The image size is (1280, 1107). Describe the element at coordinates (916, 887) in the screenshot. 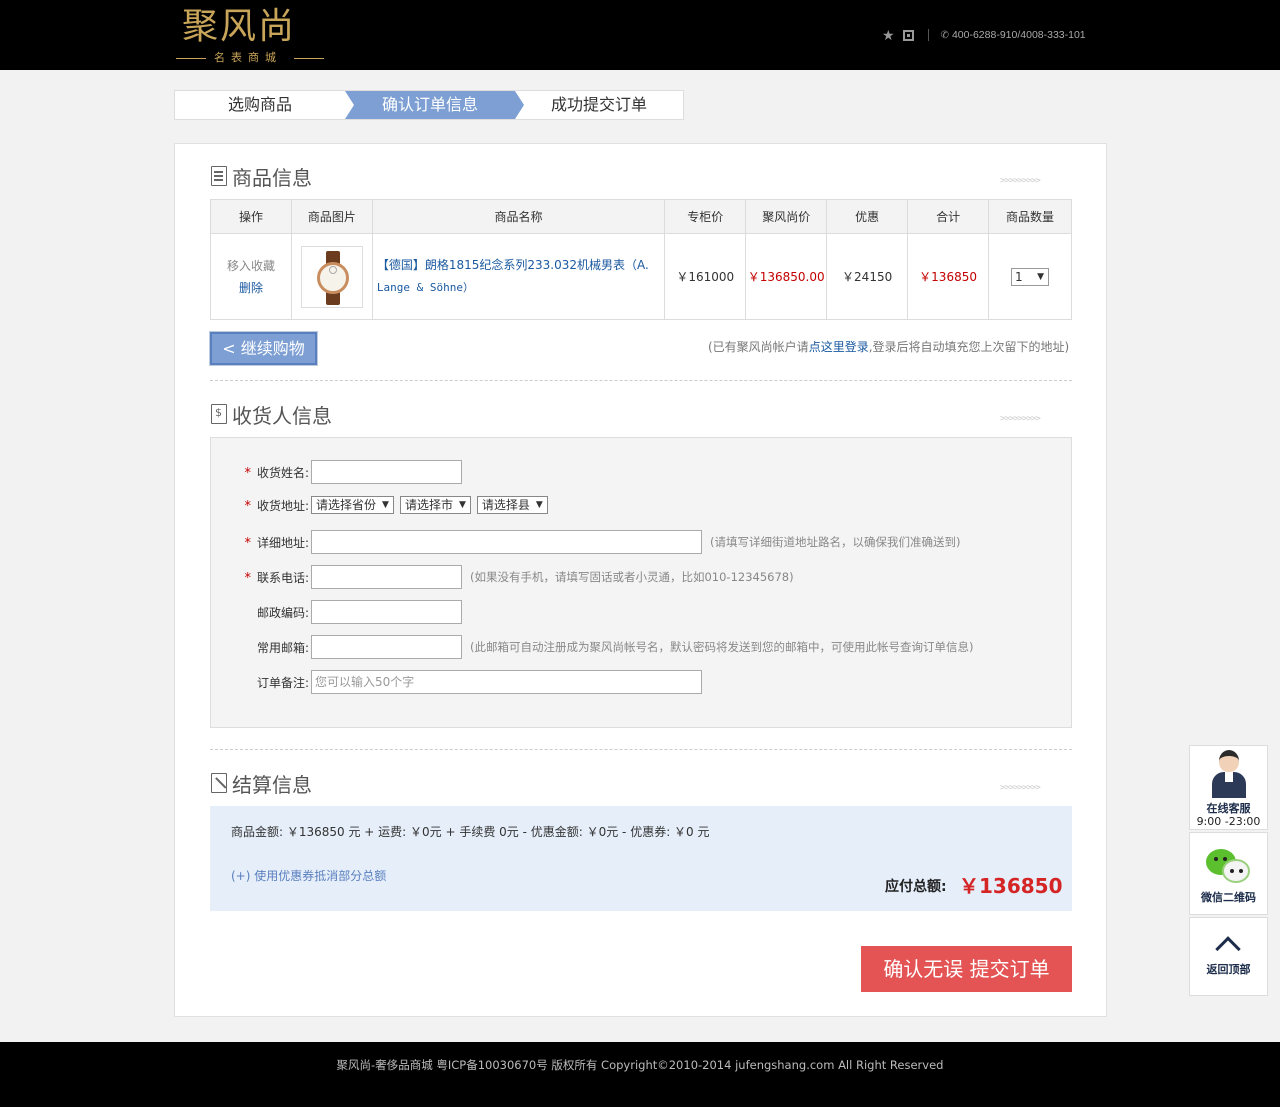

I see `total-label: 应付总额:` at that location.